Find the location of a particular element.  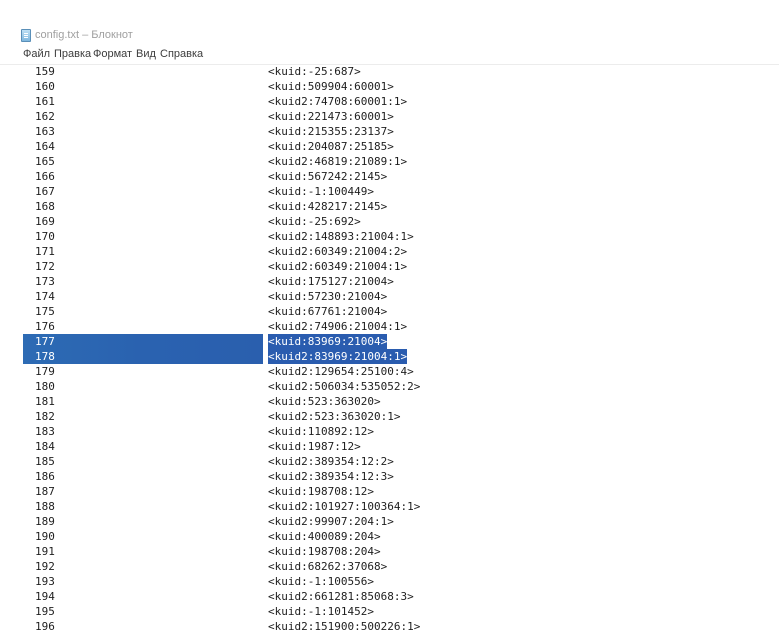

text-line: 173 <kuid:175127:21004> is located at coordinates (389, 281).